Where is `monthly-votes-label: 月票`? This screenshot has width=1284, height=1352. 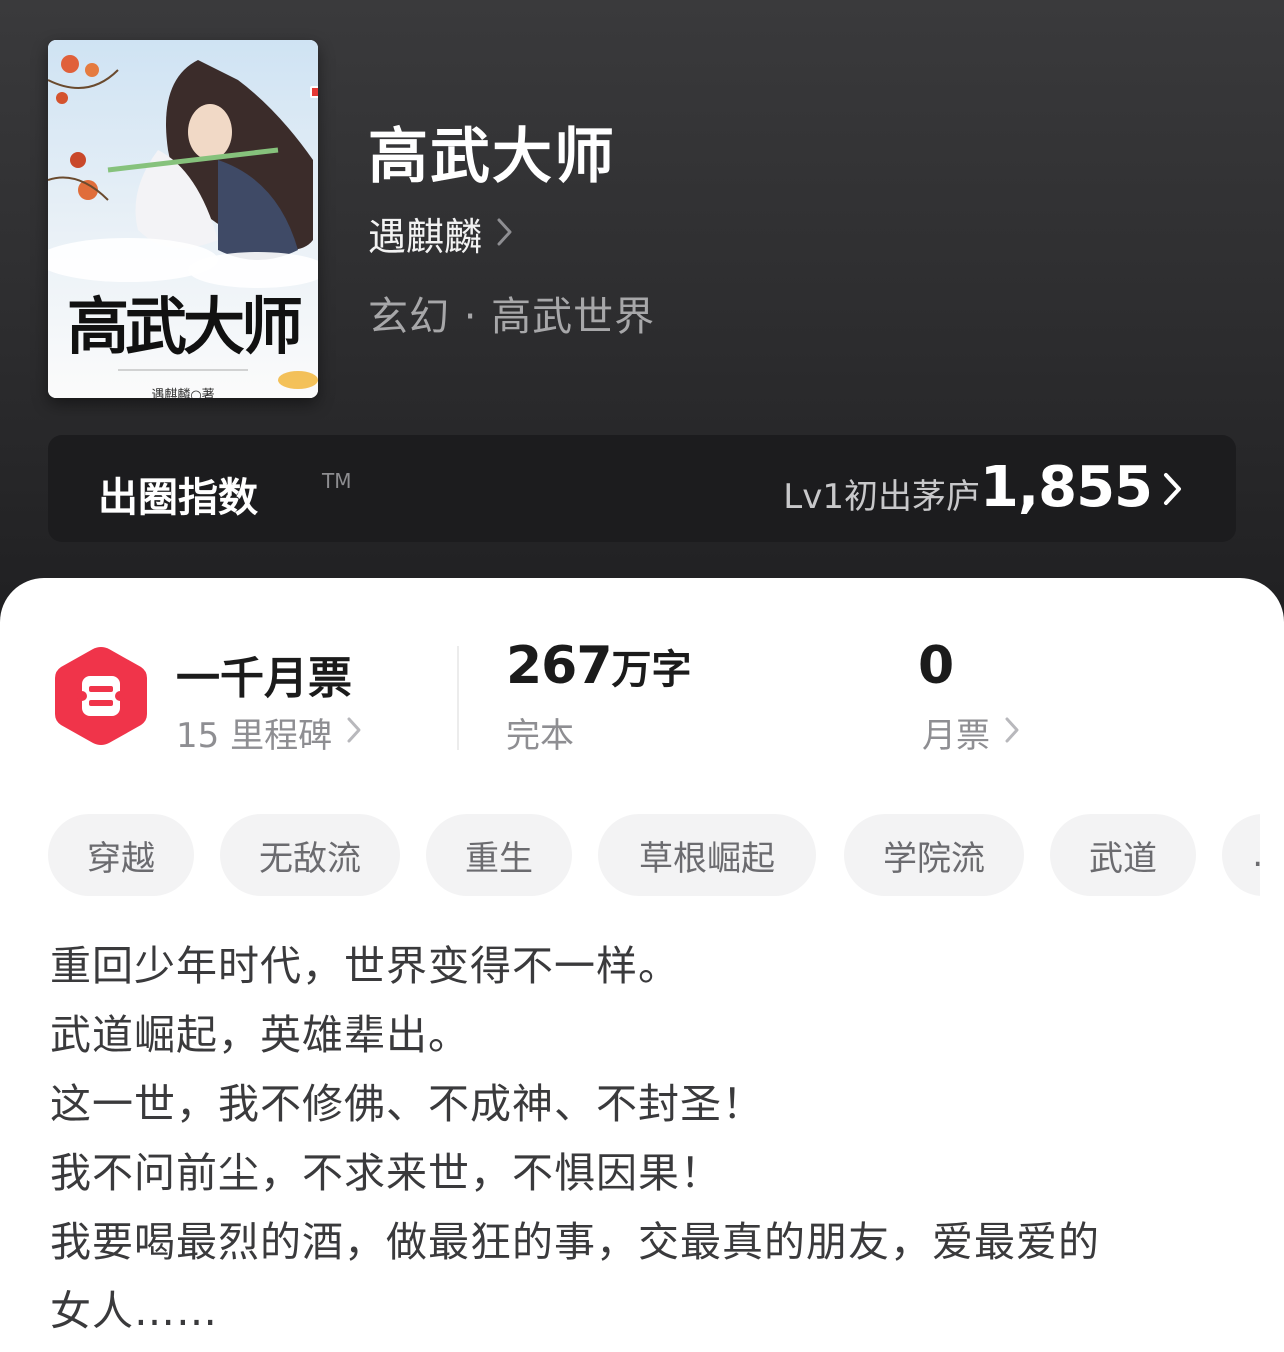
monthly-votes-label: 月票 is located at coordinates (956, 736).